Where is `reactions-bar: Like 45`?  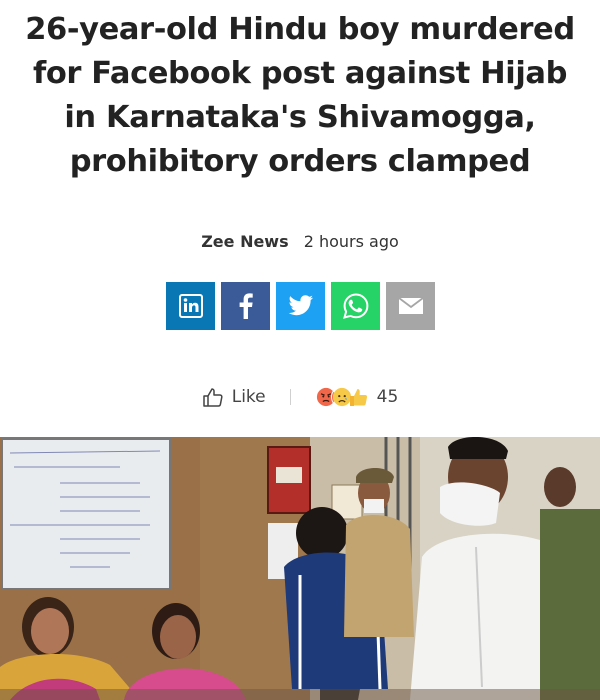 reactions-bar: Like 45 is located at coordinates (300, 397).